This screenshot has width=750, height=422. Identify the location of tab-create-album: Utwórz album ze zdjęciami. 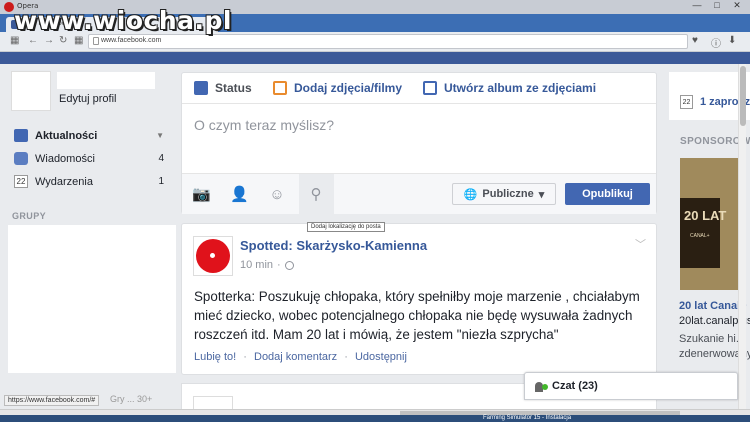
(509, 88).